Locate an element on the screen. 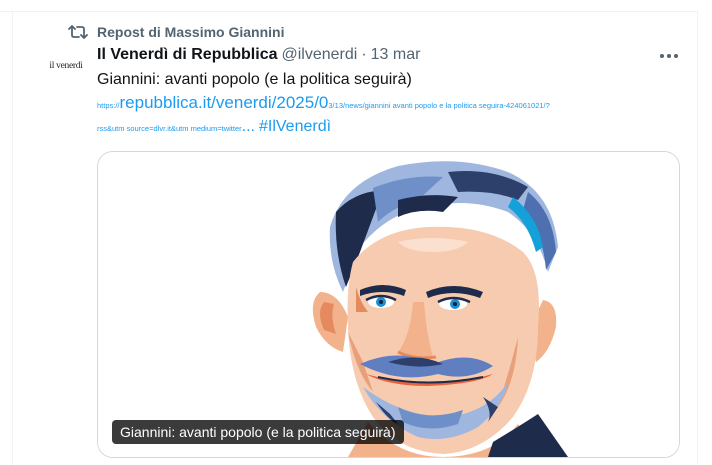 This screenshot has width=712, height=465. avatar: il venerdì is located at coordinates (66, 66).